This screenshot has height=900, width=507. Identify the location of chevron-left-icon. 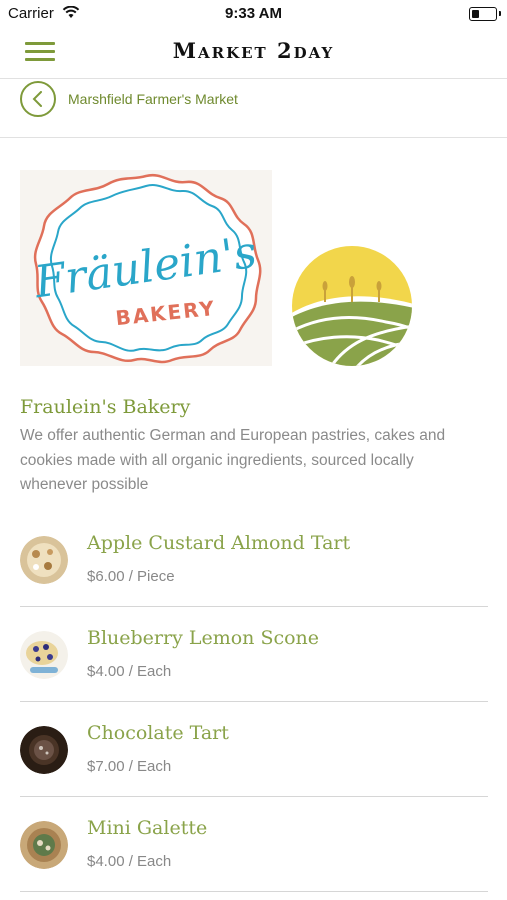
(37, 99).